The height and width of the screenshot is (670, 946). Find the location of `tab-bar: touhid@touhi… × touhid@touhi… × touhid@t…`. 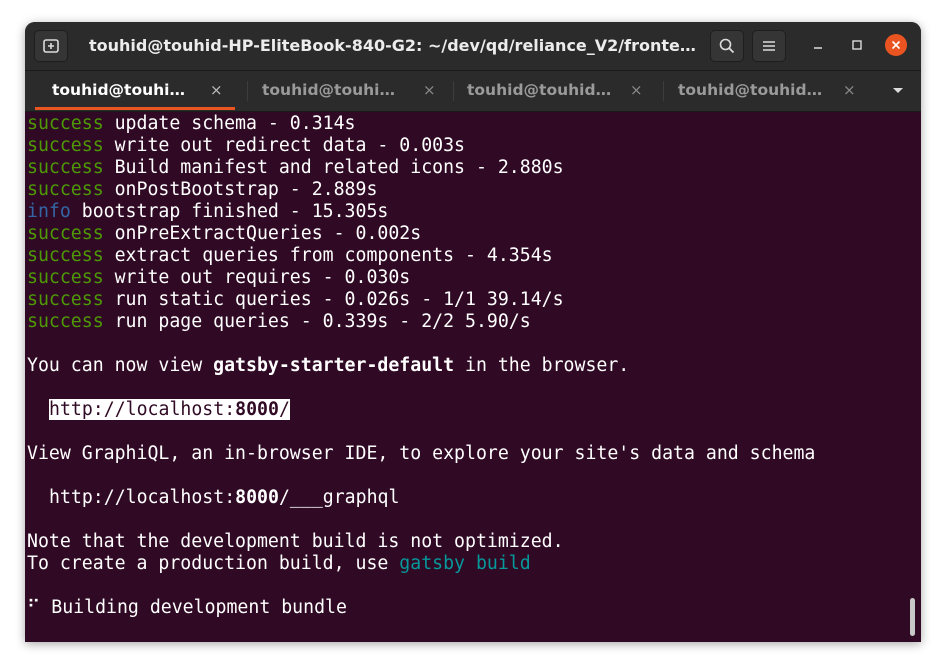

tab-bar: touhid@touhi… × touhid@touhi… × touhid@t… is located at coordinates (473, 91).